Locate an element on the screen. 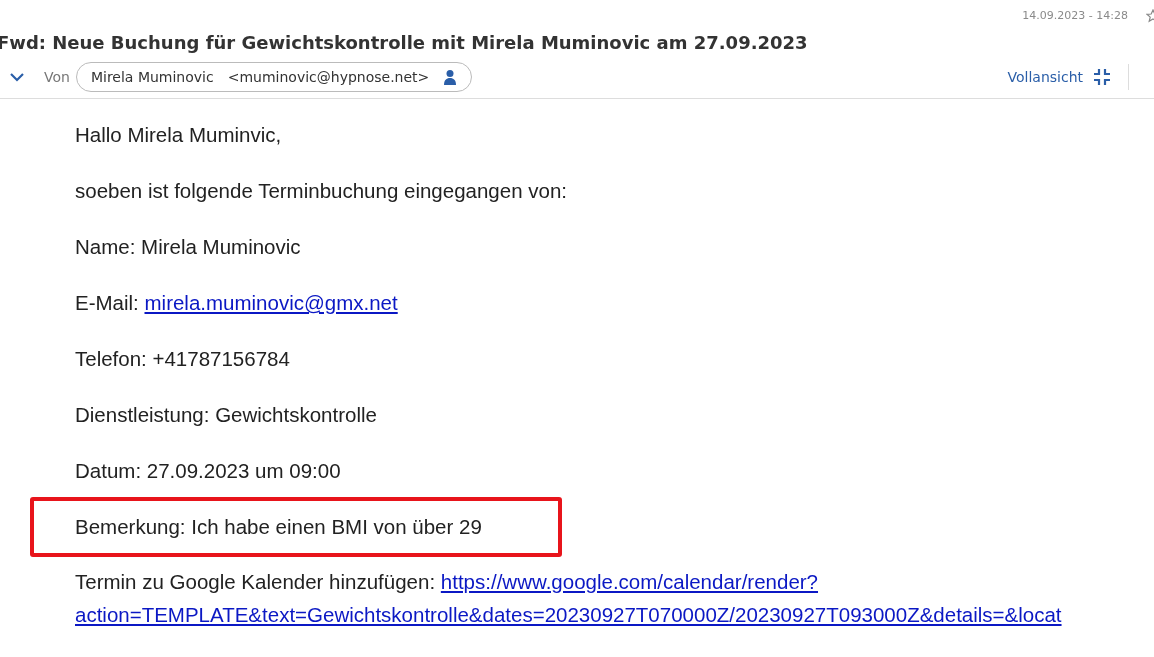 The image size is (1154, 657). paragraph: soeben ist folgende Terminbuchung eingegangen von: is located at coordinates (321, 191).